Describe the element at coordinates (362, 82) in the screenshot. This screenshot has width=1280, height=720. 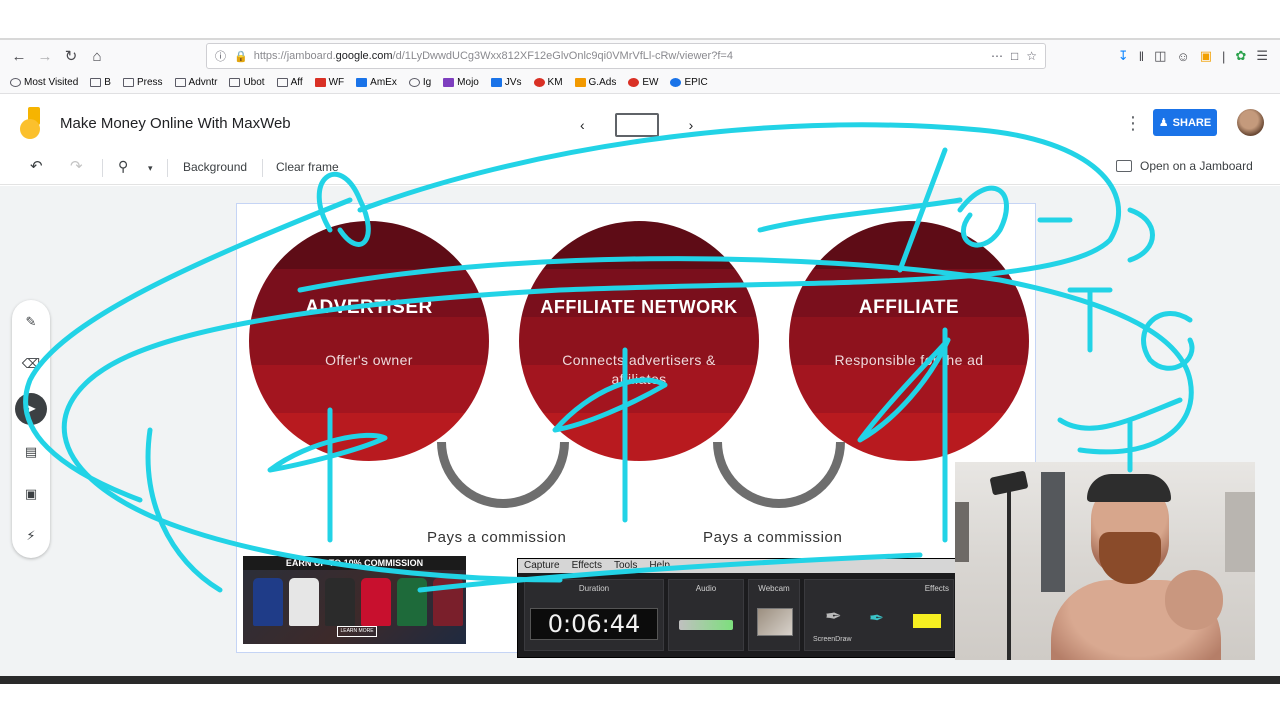
I see `amex-icon` at that location.